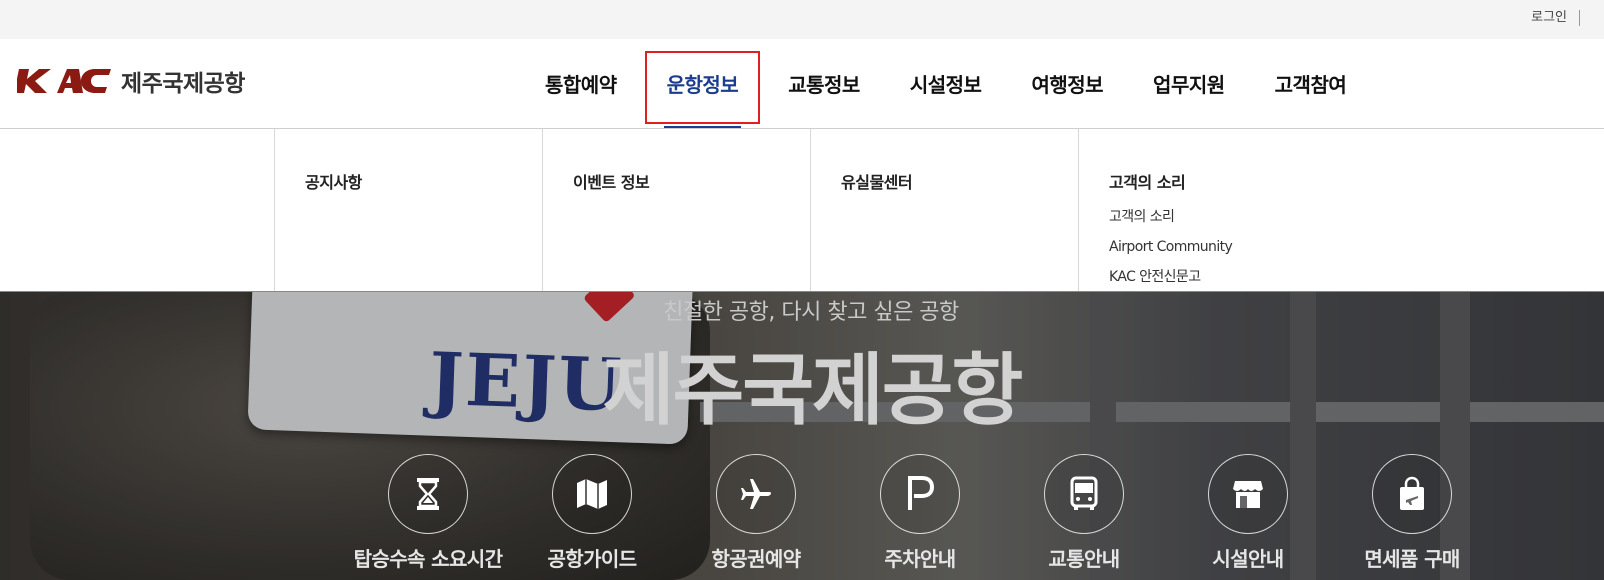  Describe the element at coordinates (944, 210) in the screenshot. I see `dropdown-column-lost-found: 유실물센터` at that location.